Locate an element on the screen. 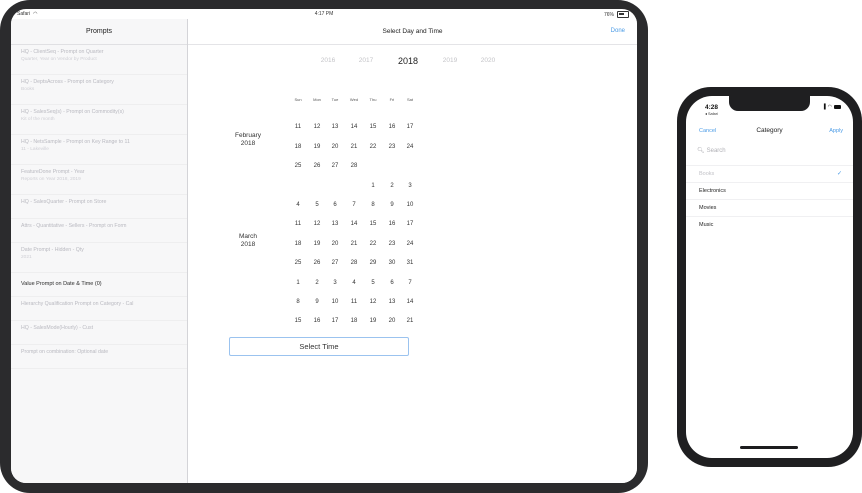  prompt-list-item: Date Prompt - Hidden - Qty 2021 is located at coordinates (99, 258).